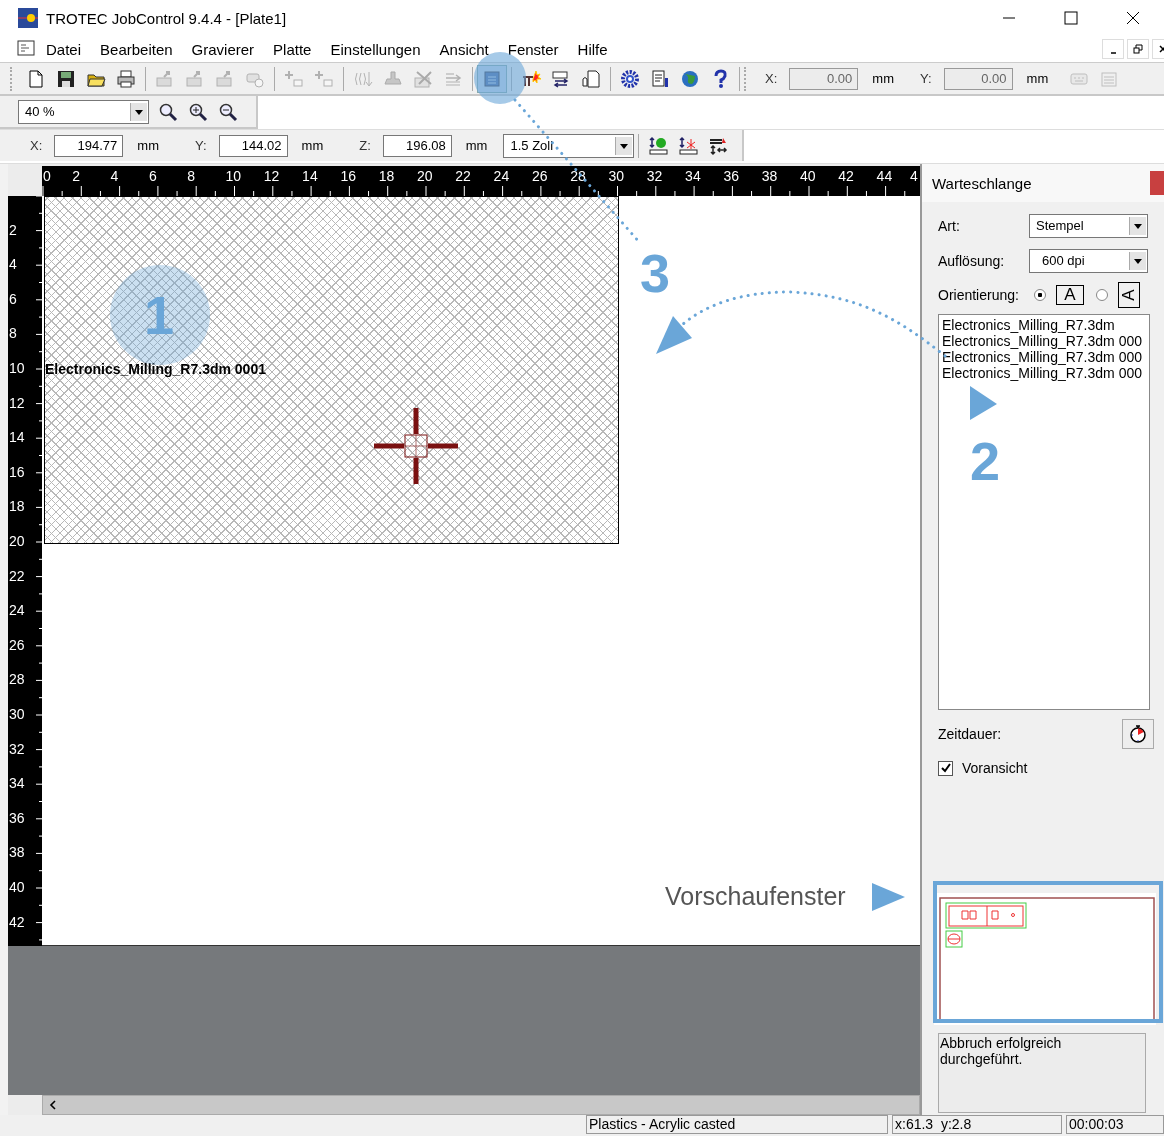 The image size is (1164, 1136). Describe the element at coordinates (464, 49) in the screenshot. I see `menu-item: Ansicht` at that location.